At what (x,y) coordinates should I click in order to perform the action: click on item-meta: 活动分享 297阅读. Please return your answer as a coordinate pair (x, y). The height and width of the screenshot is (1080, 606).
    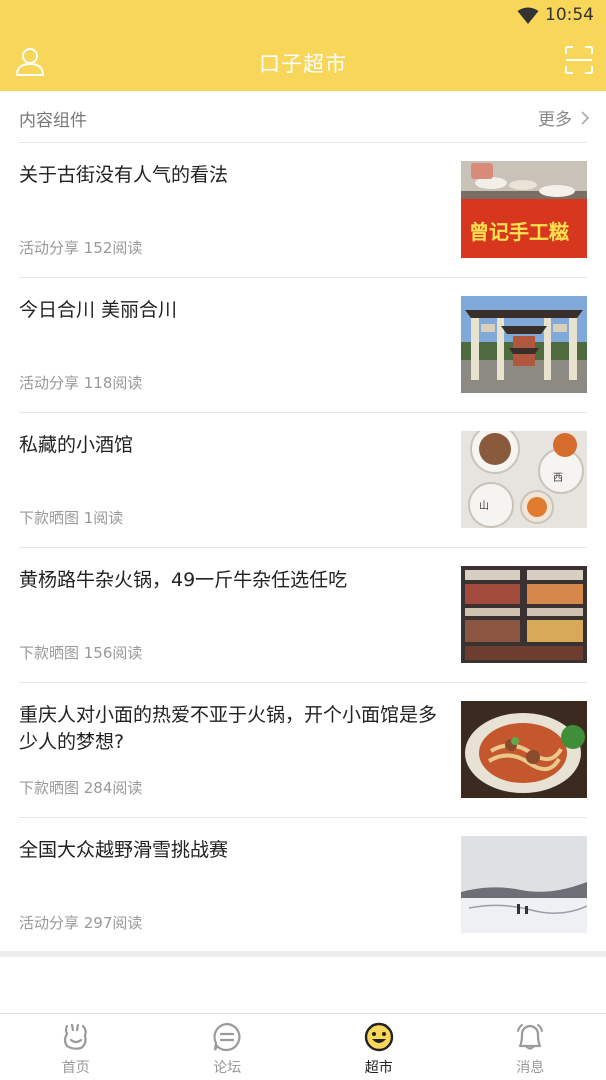
    Looking at the image, I should click on (81, 923).